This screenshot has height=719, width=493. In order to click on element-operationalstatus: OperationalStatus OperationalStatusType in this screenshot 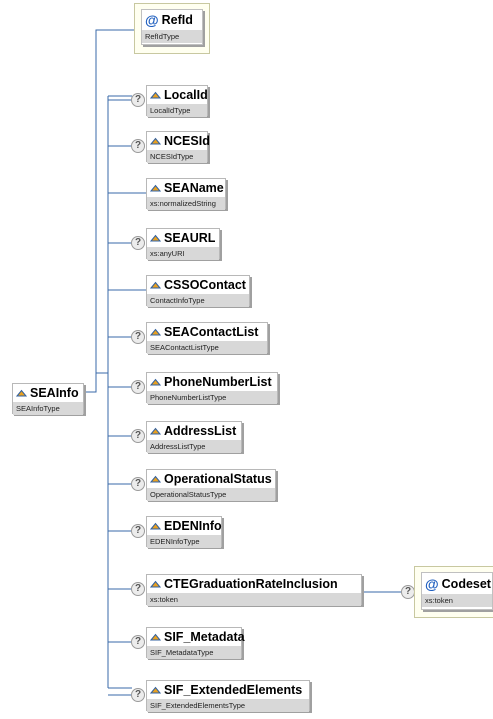, I will do `click(211, 485)`.